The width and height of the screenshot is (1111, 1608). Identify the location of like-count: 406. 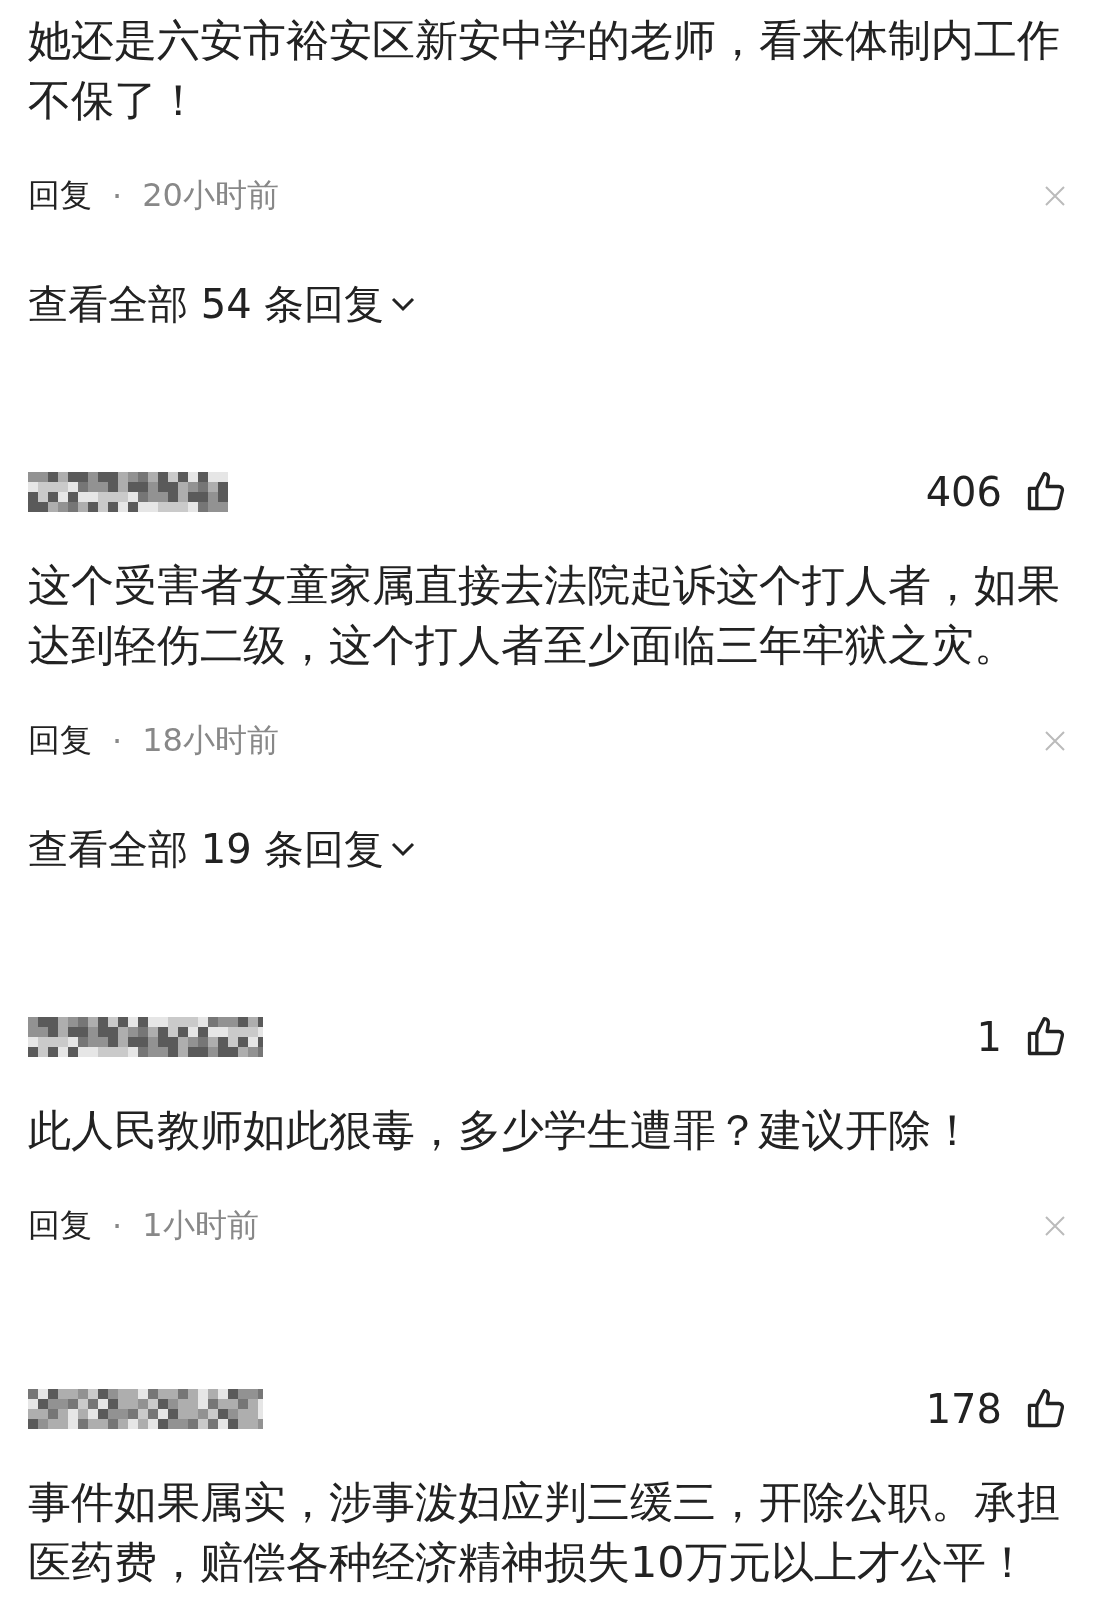
(963, 492).